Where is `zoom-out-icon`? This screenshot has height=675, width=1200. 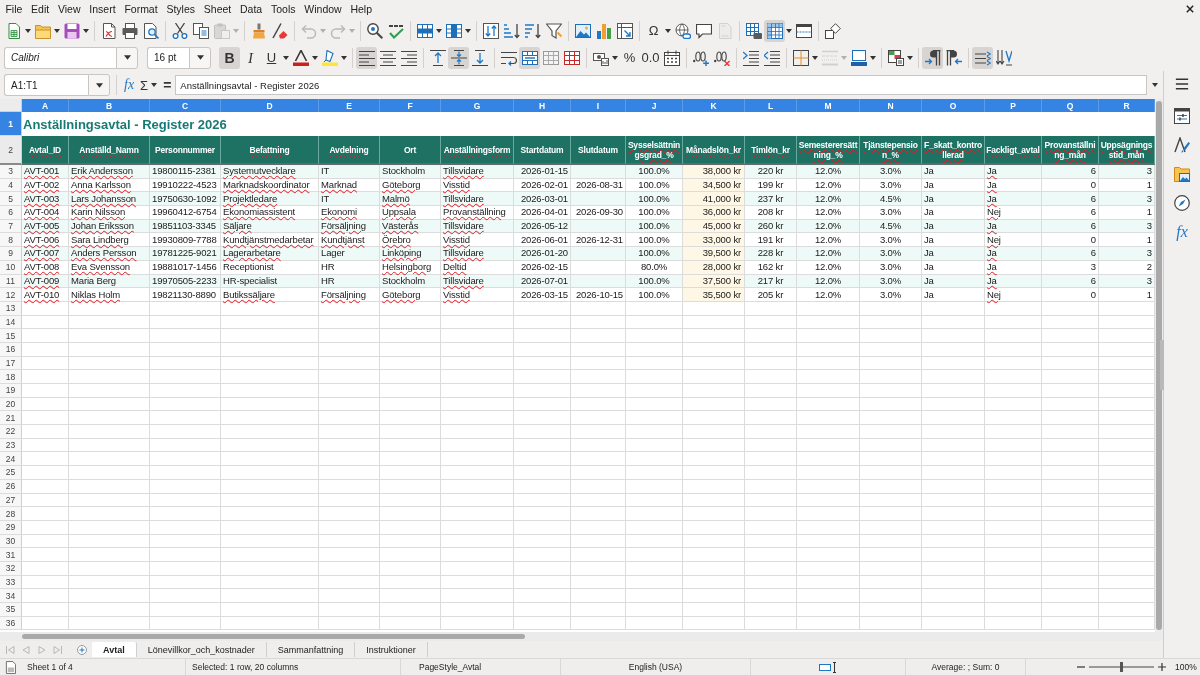
zoom-out-icon is located at coordinates (1081, 667).